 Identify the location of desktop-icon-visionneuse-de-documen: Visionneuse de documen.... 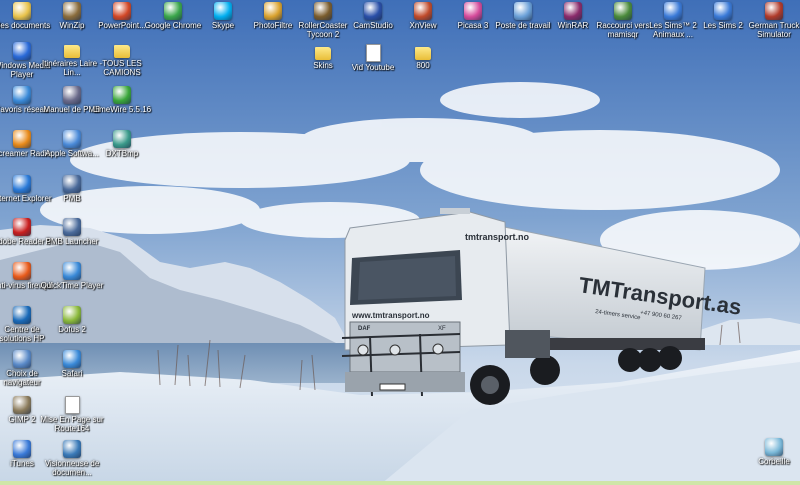
(72, 458).